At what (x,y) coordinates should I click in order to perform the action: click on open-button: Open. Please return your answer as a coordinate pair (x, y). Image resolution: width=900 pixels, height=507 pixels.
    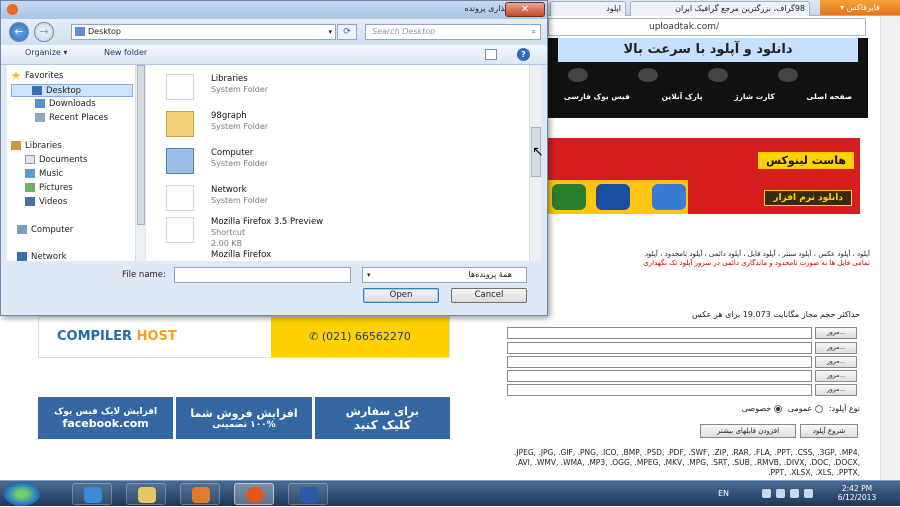
    Looking at the image, I should click on (401, 295).